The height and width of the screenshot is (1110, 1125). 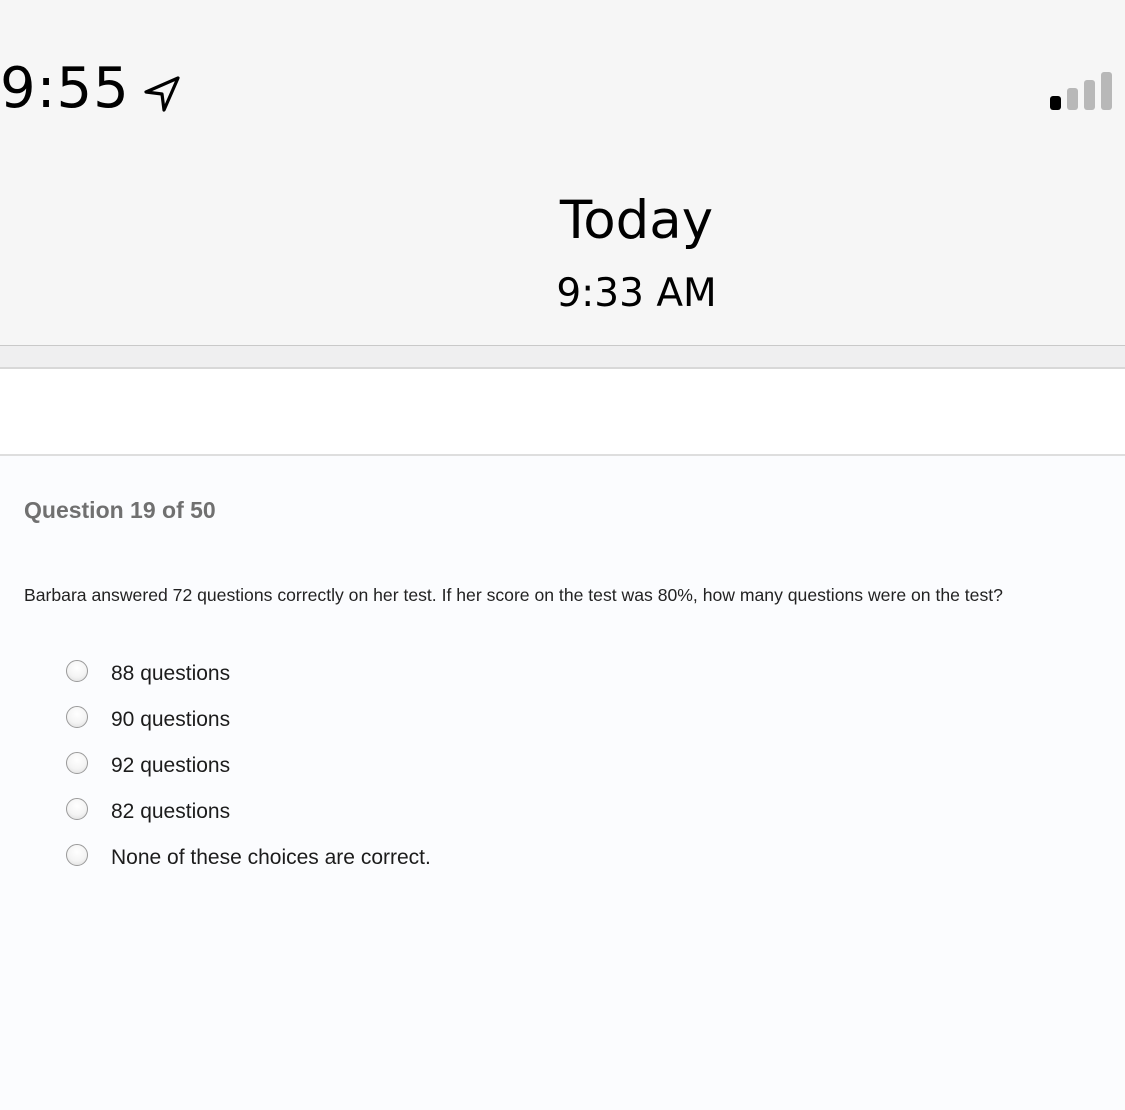 I want to click on status-bar: 9:55, so click(x=562, y=80).